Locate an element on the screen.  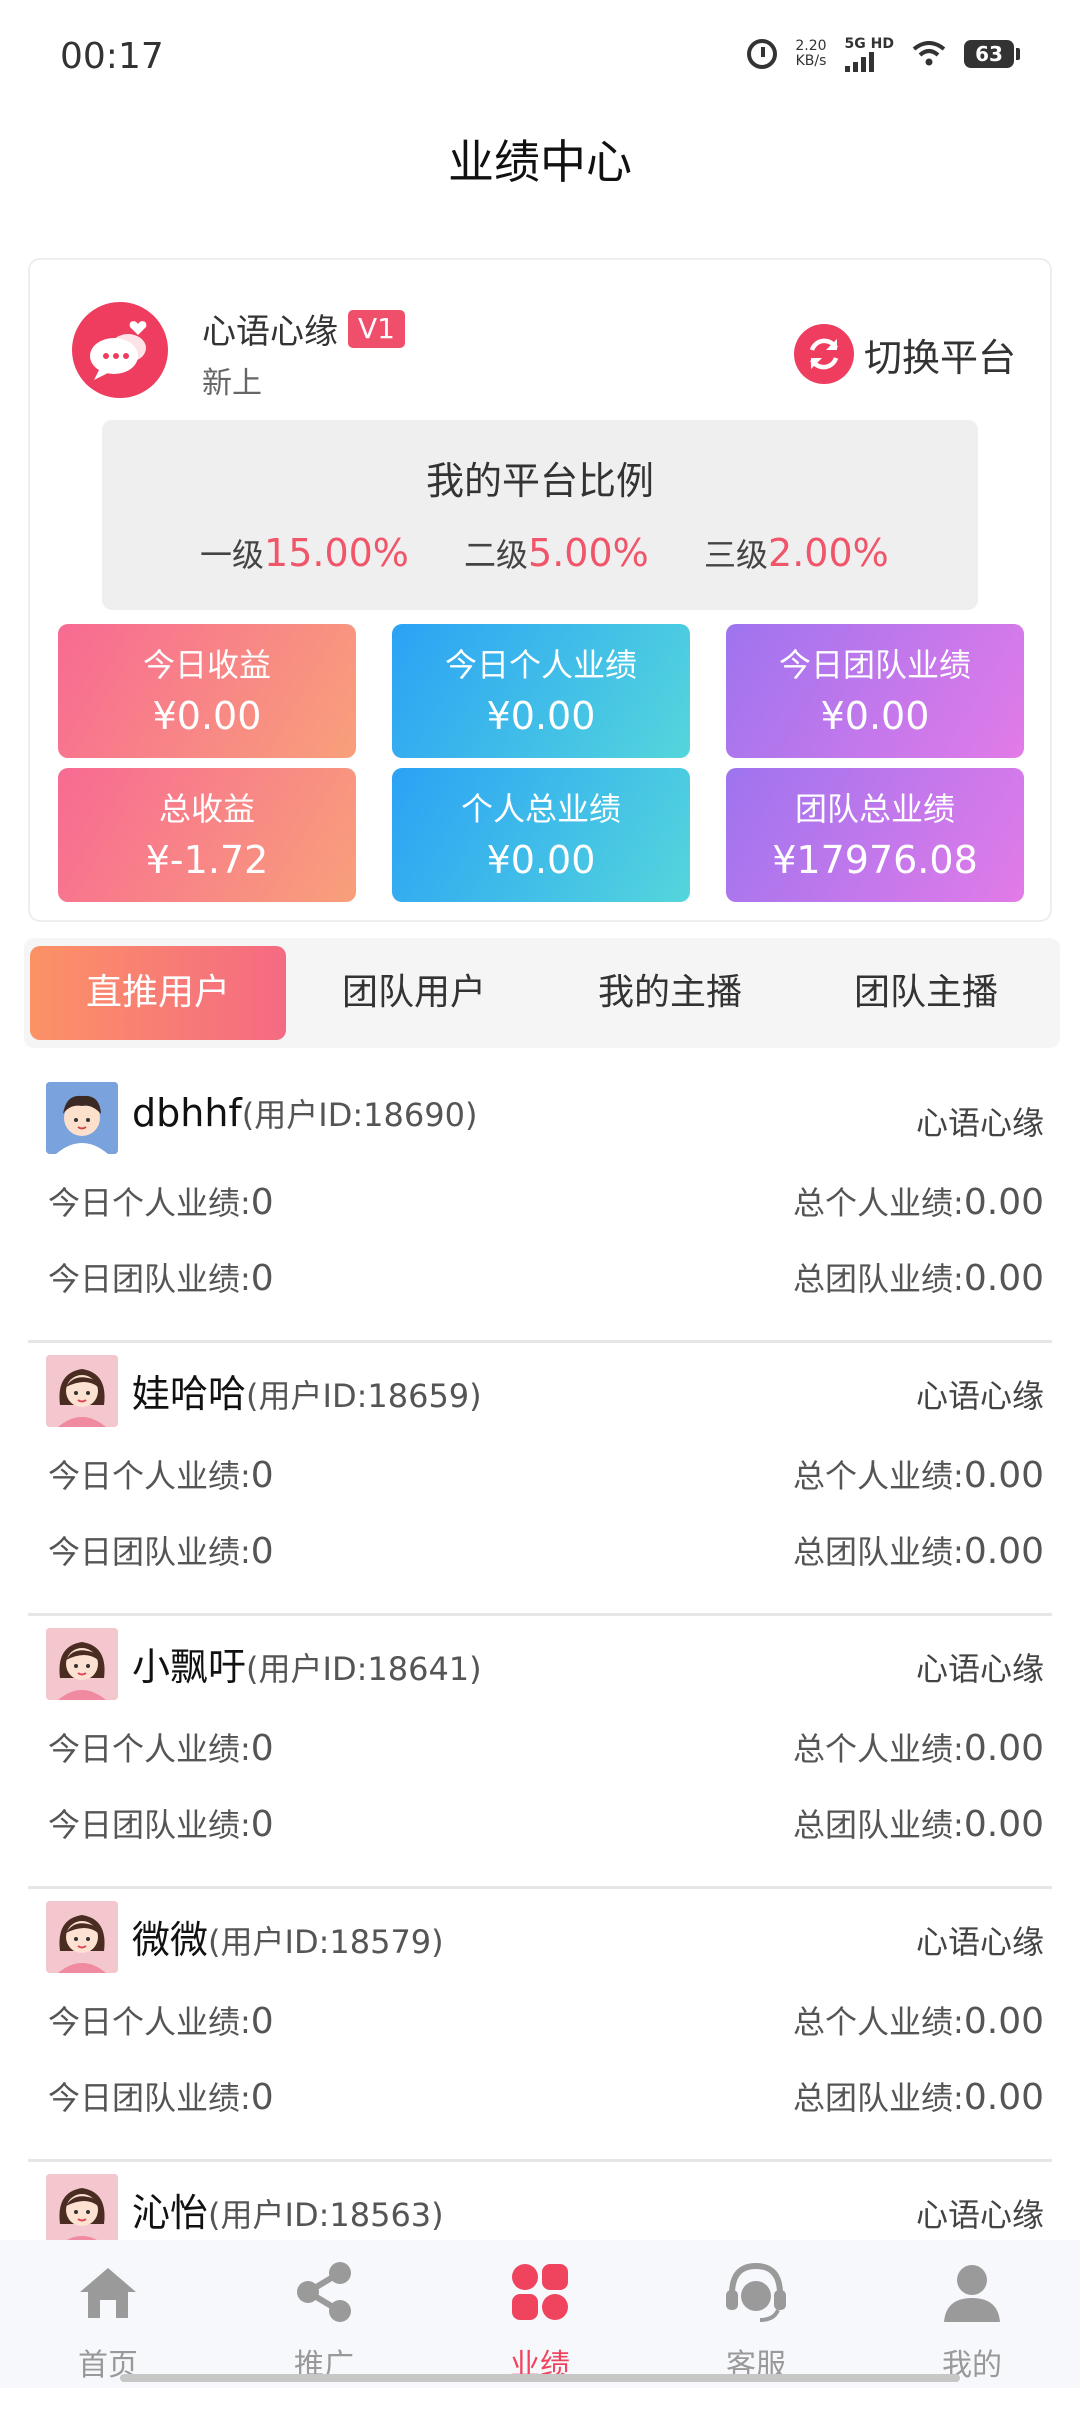
ratio-title: 我的平台比例 is located at coordinates (539, 481).